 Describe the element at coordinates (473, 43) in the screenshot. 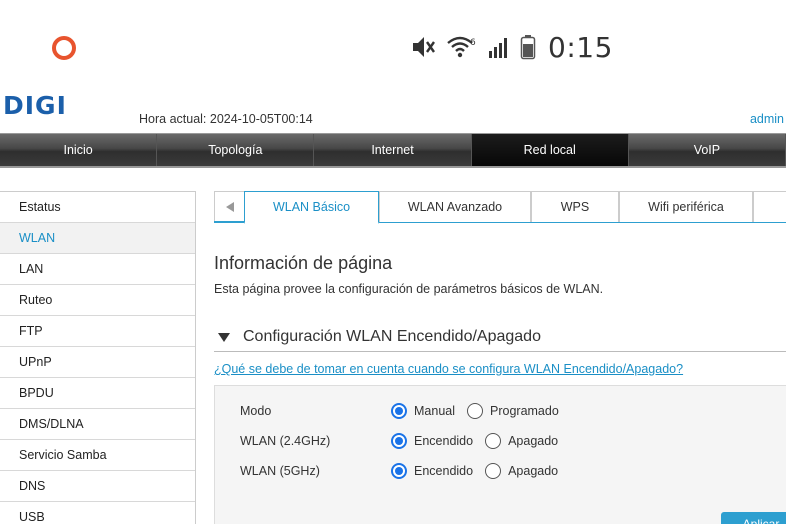

I see `wifi-badge: 6` at that location.